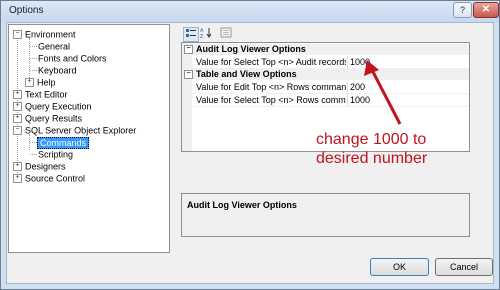 This screenshot has height=290, width=500. Describe the element at coordinates (325, 215) in the screenshot. I see `description-panel: Audit Log Viewer Options` at that location.